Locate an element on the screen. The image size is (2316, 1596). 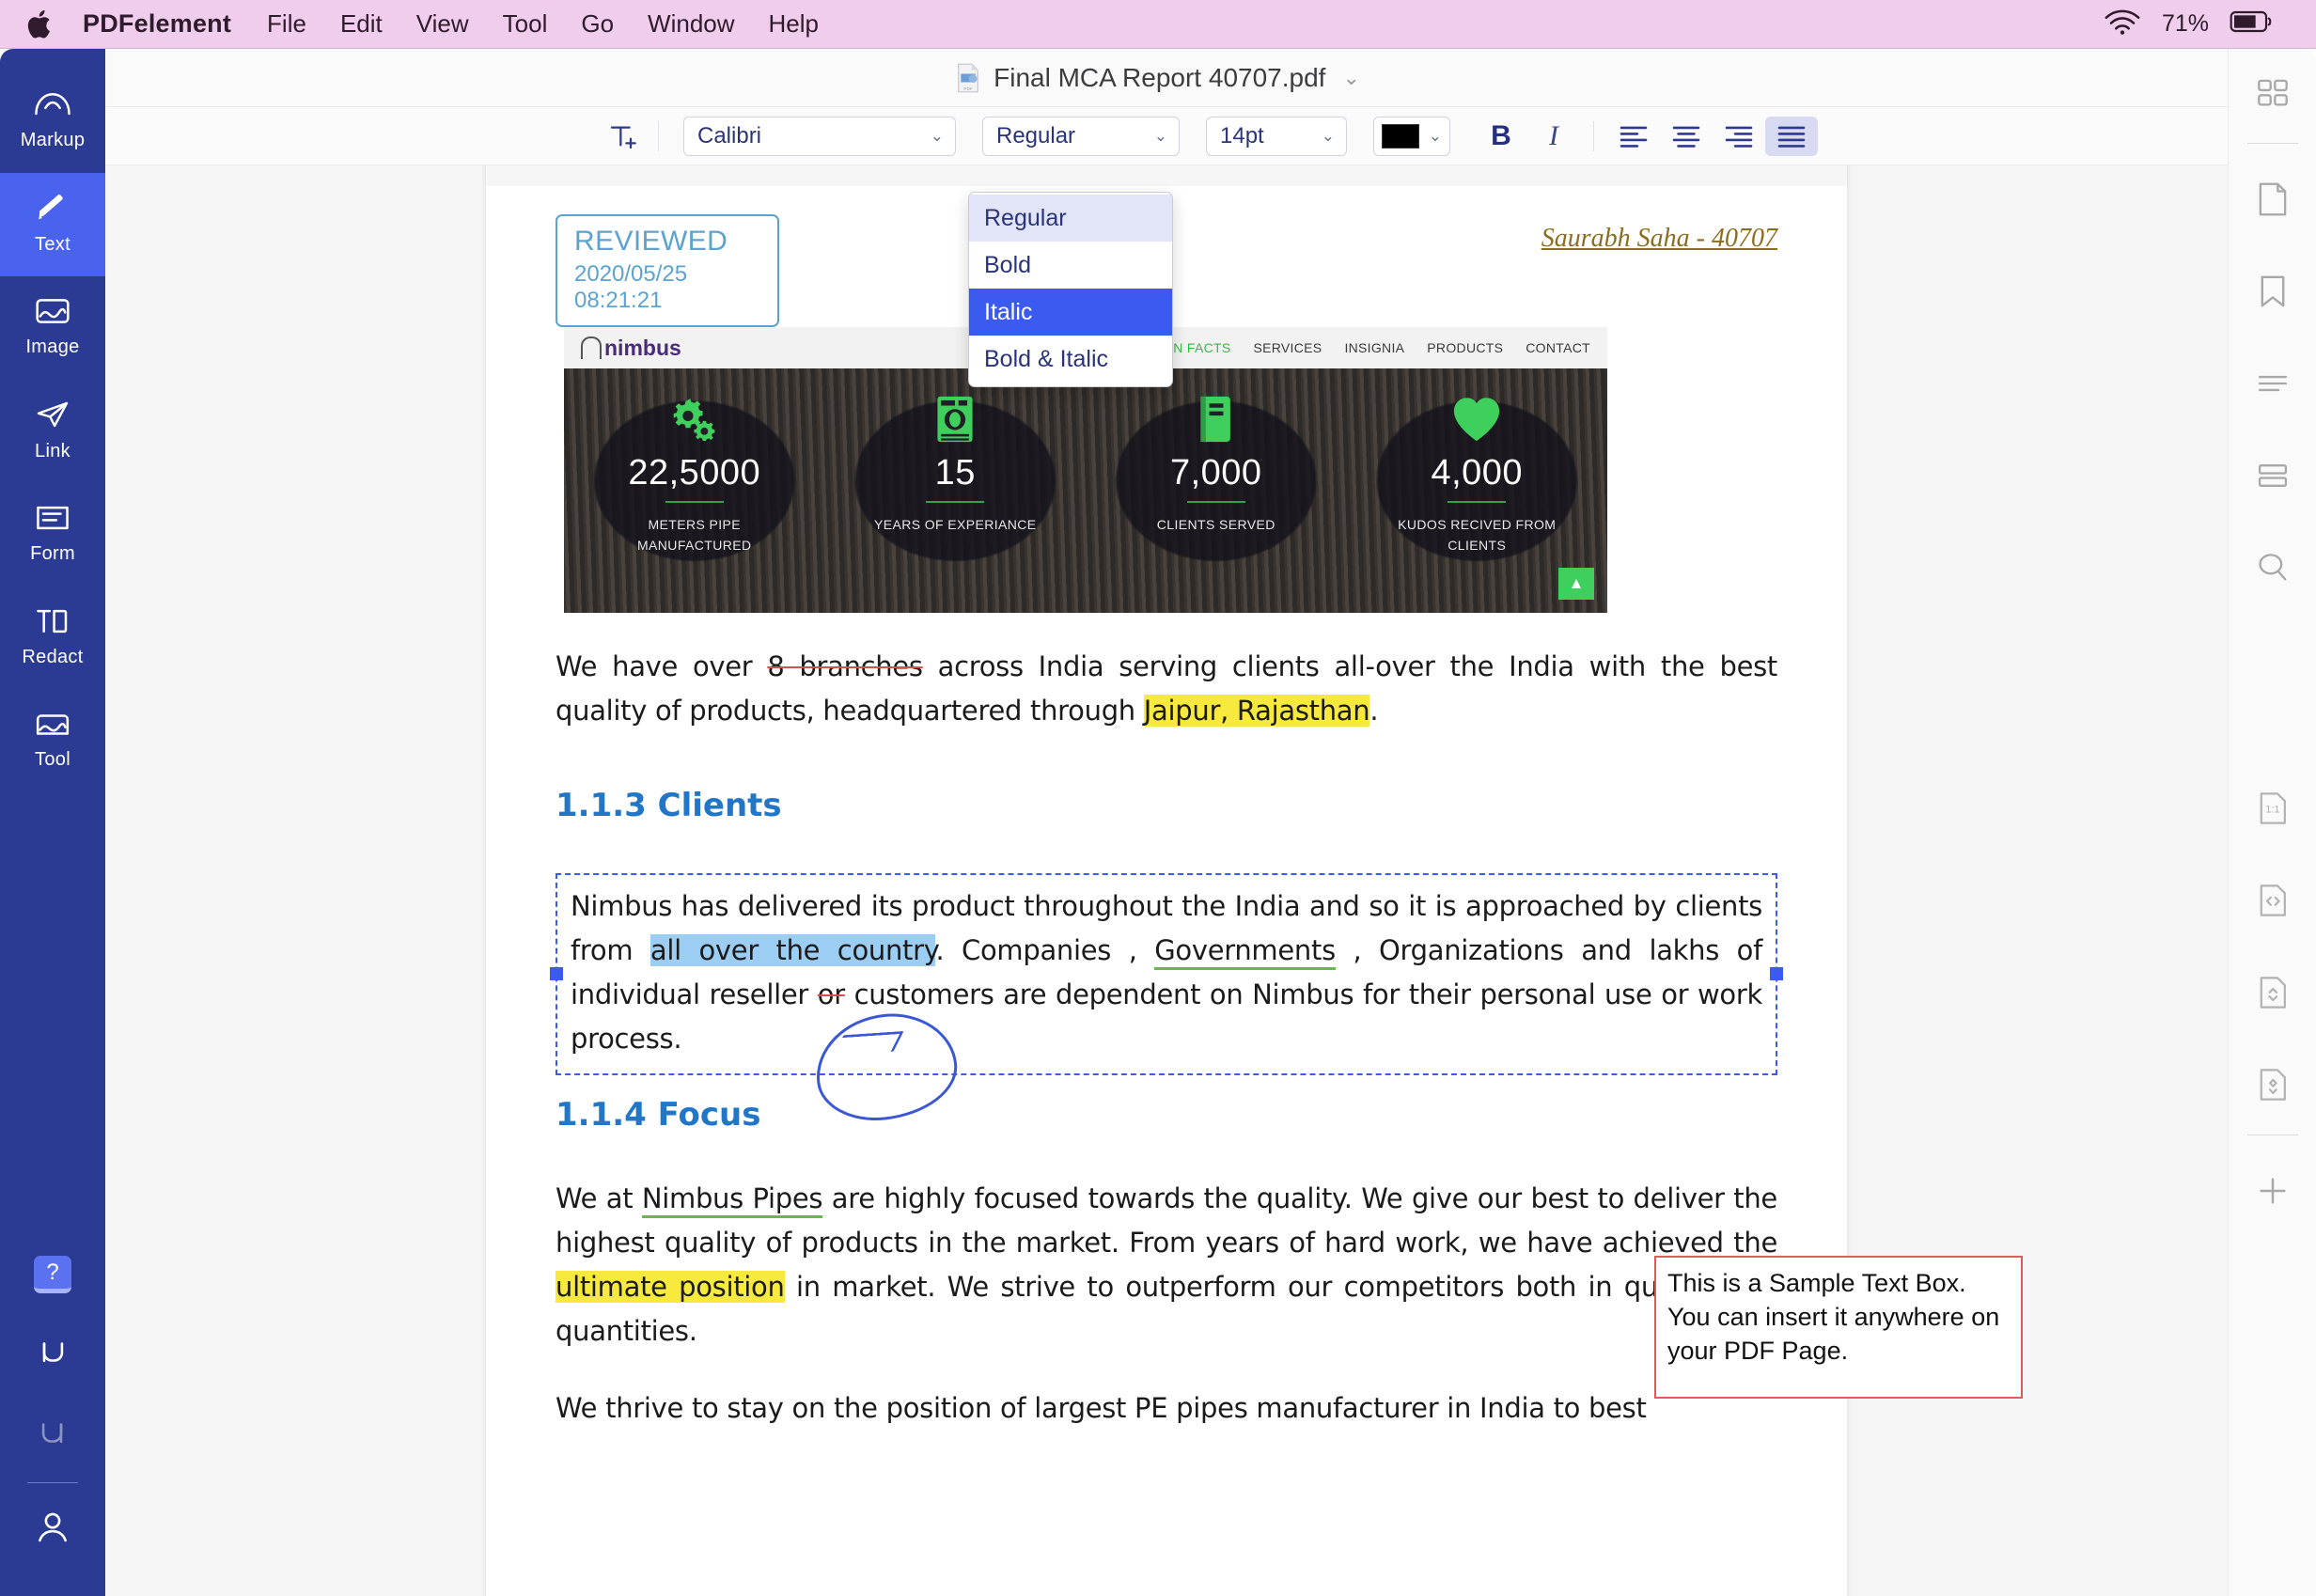
sidebar-divider is located at coordinates (53, 1482).